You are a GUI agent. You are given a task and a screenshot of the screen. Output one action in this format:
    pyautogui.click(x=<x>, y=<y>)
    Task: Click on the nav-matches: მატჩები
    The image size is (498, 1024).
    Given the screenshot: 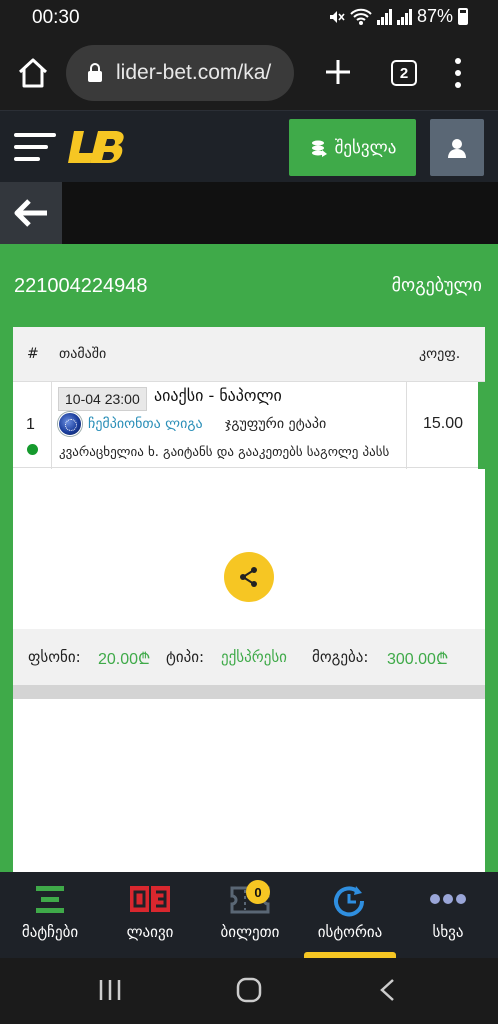 What is the action you would take?
    pyautogui.click(x=50, y=915)
    